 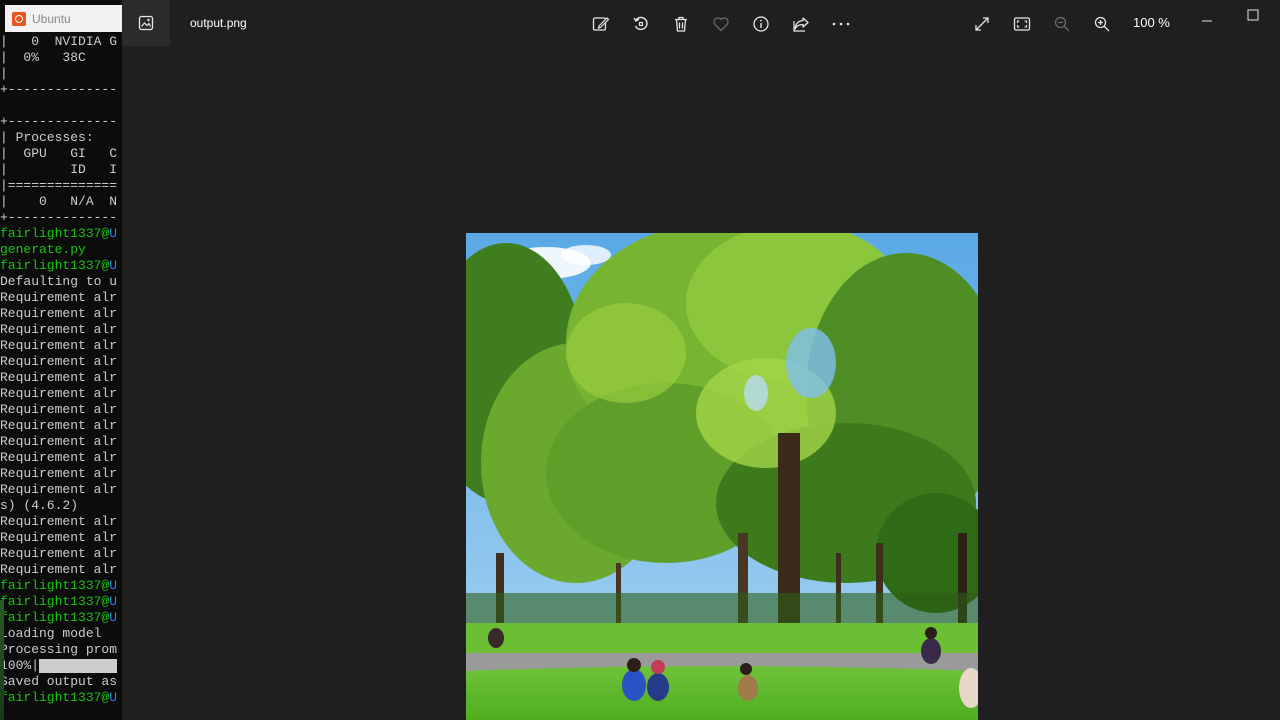 I want to click on terminal-title-bar: Ubuntu, so click(x=63, y=18).